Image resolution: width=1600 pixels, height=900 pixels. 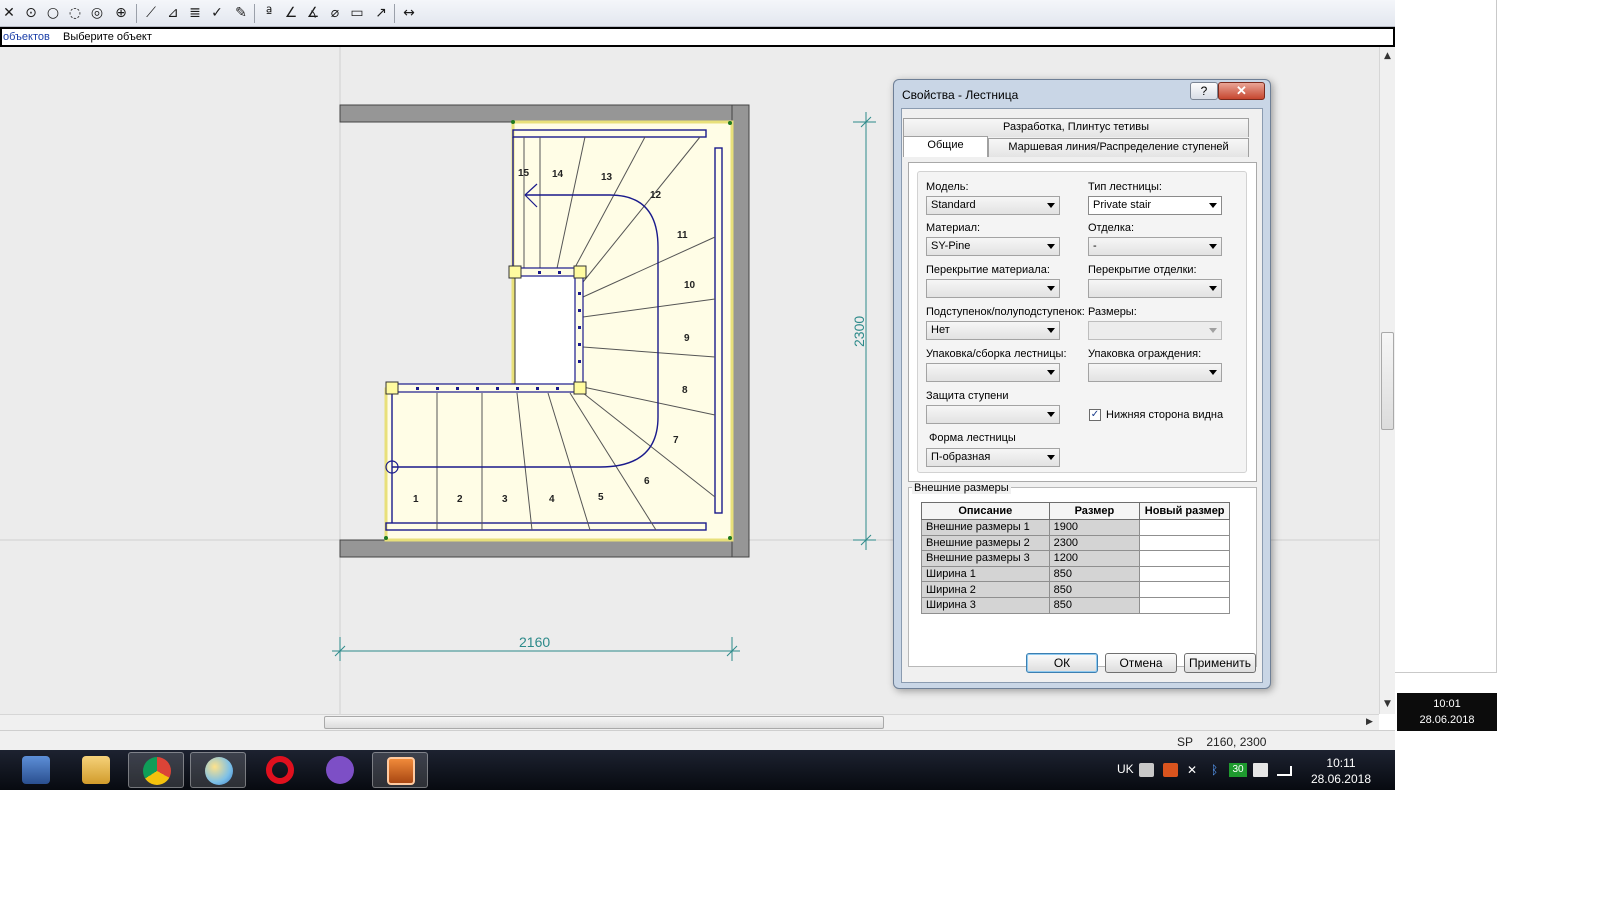 What do you see at coordinates (993, 288) in the screenshot?
I see `material-overlay-select` at bounding box center [993, 288].